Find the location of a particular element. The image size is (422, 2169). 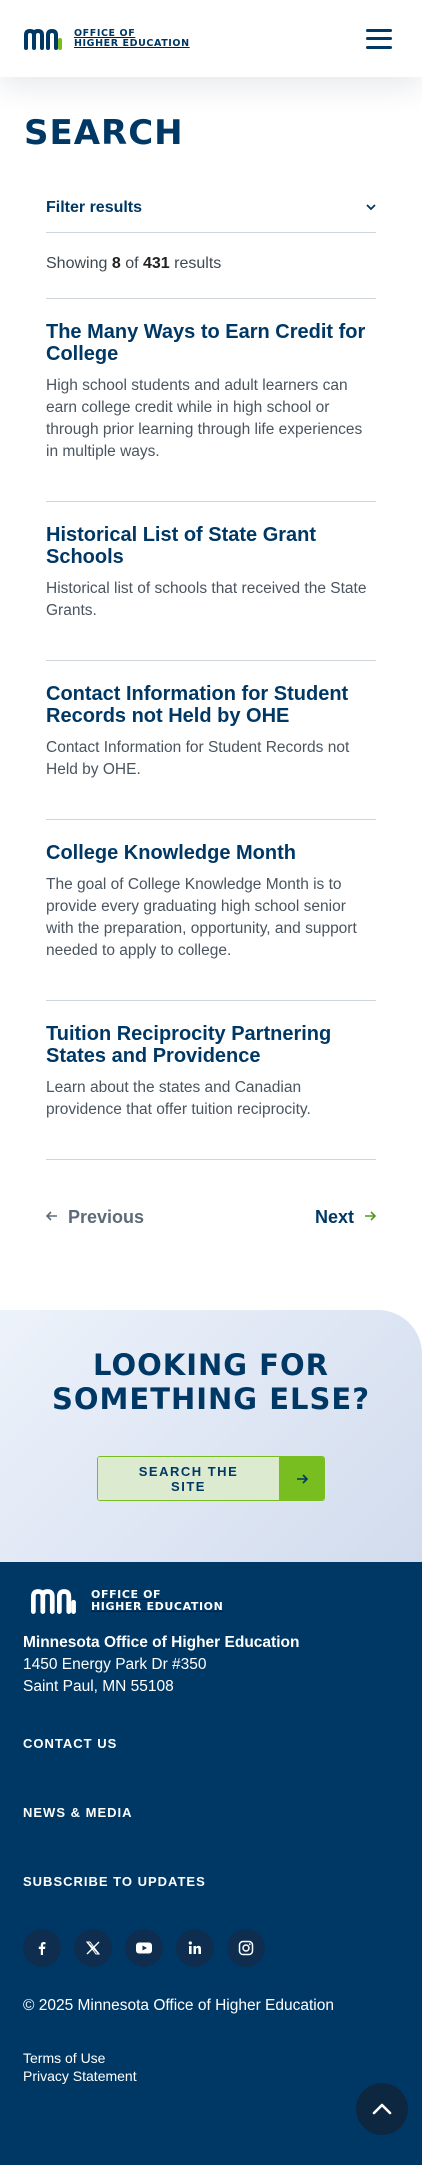

hamburger-menu-icon is located at coordinates (379, 38).